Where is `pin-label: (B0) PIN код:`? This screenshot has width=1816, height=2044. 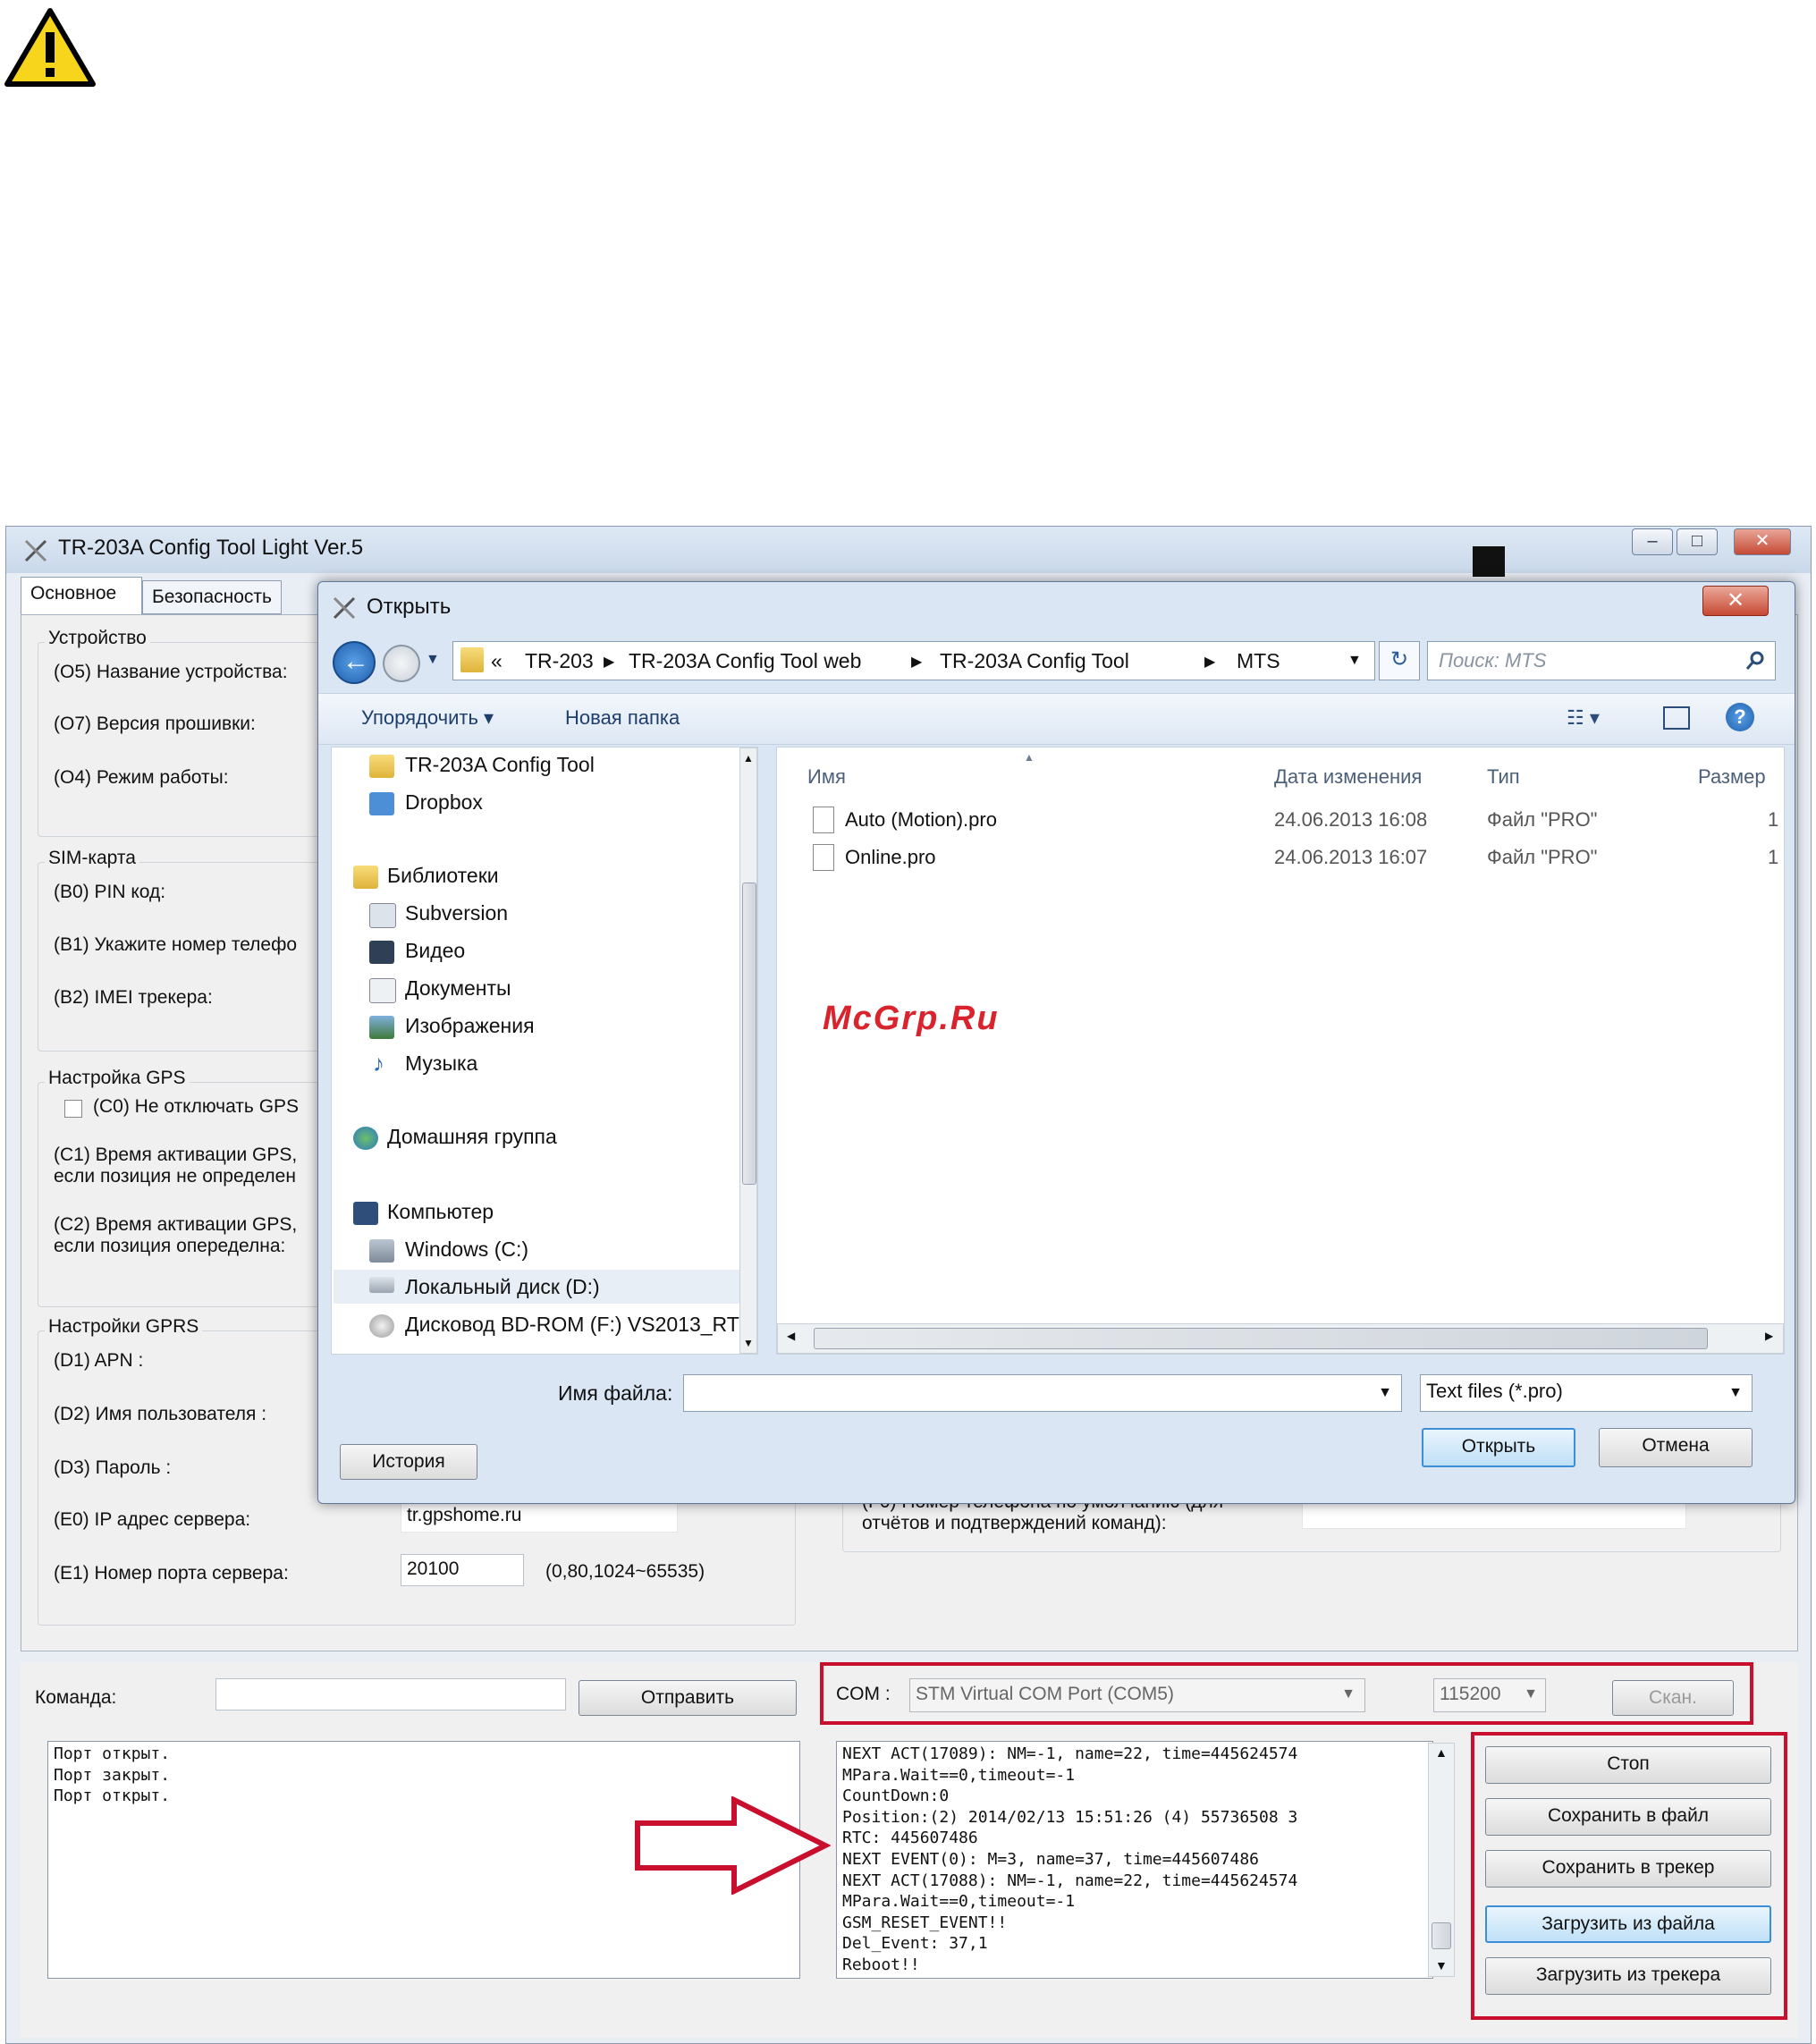 pin-label: (B0) PIN код: is located at coordinates (110, 892).